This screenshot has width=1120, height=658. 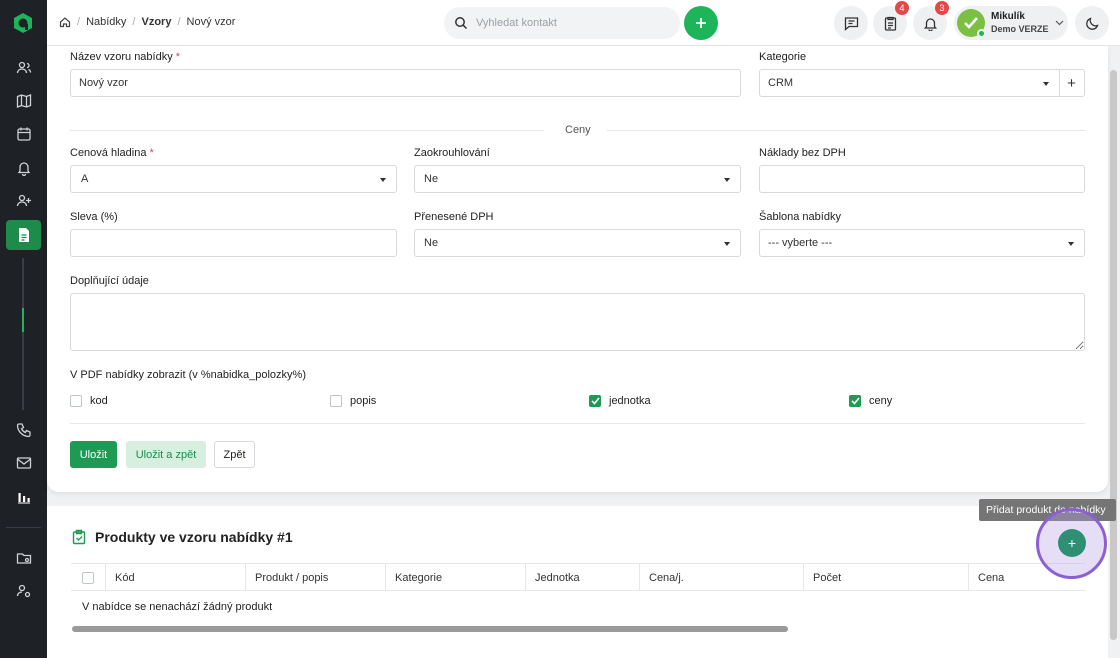 What do you see at coordinates (885, 577) in the screenshot?
I see `column-header: Počet` at bounding box center [885, 577].